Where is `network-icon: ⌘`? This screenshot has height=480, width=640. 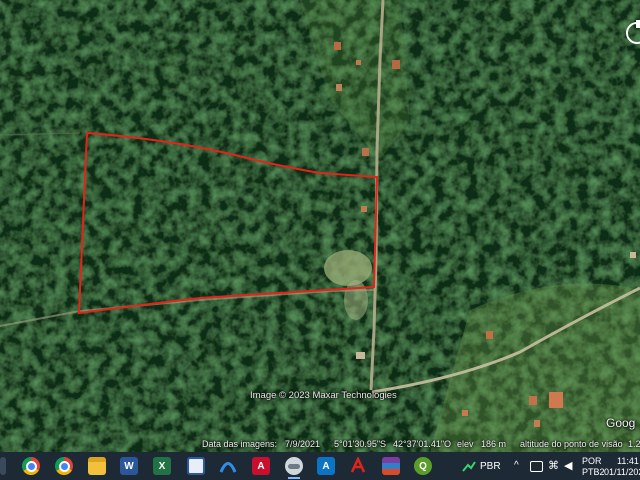
network-icon: ⌘ is located at coordinates (553, 465).